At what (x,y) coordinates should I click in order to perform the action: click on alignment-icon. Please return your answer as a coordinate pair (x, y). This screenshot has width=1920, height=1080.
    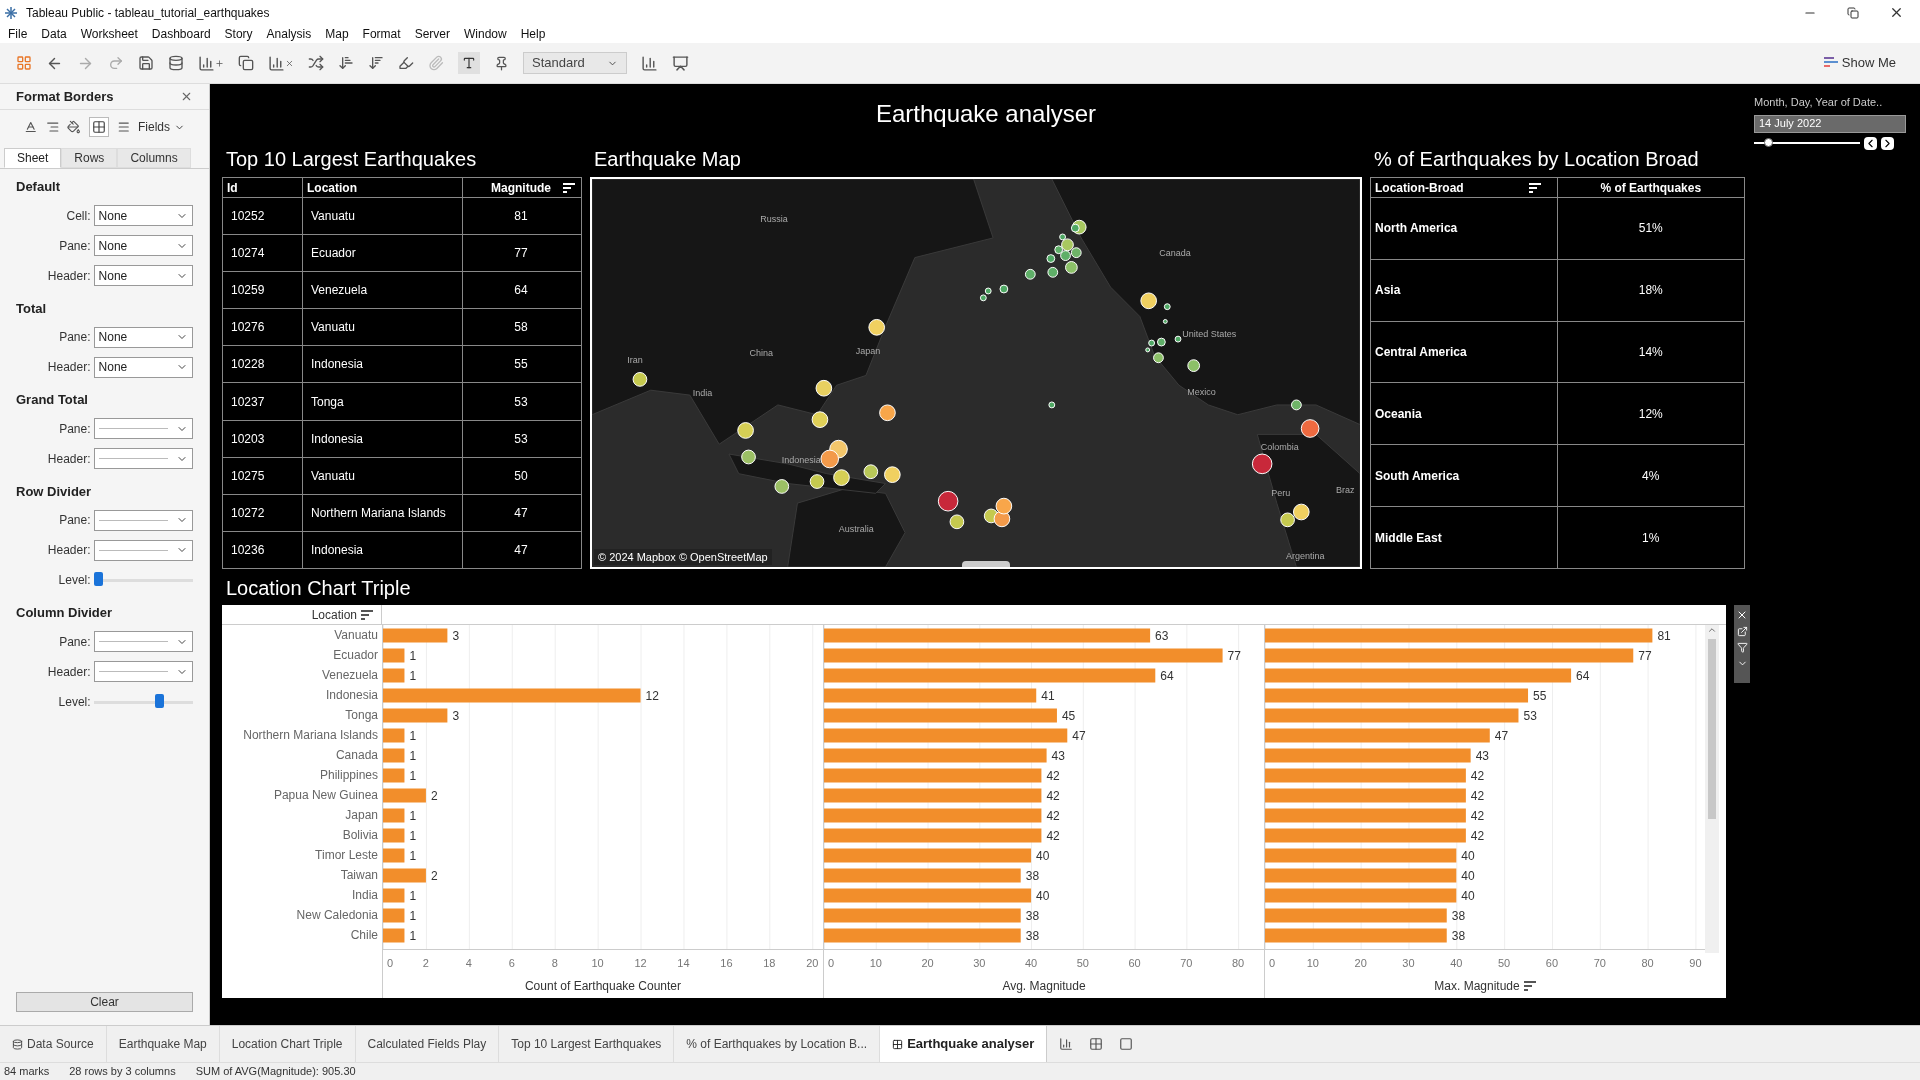
    Looking at the image, I should click on (52, 127).